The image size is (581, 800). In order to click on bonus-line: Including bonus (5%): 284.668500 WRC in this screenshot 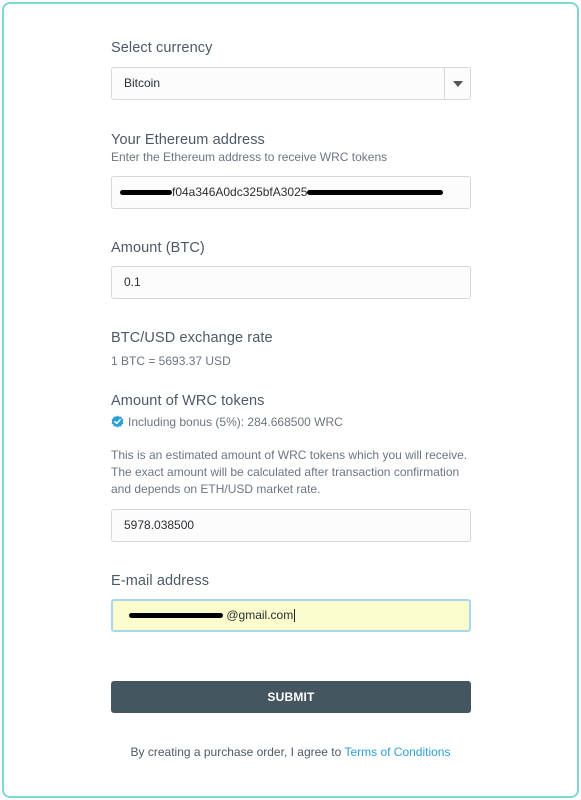, I will do `click(227, 422)`.